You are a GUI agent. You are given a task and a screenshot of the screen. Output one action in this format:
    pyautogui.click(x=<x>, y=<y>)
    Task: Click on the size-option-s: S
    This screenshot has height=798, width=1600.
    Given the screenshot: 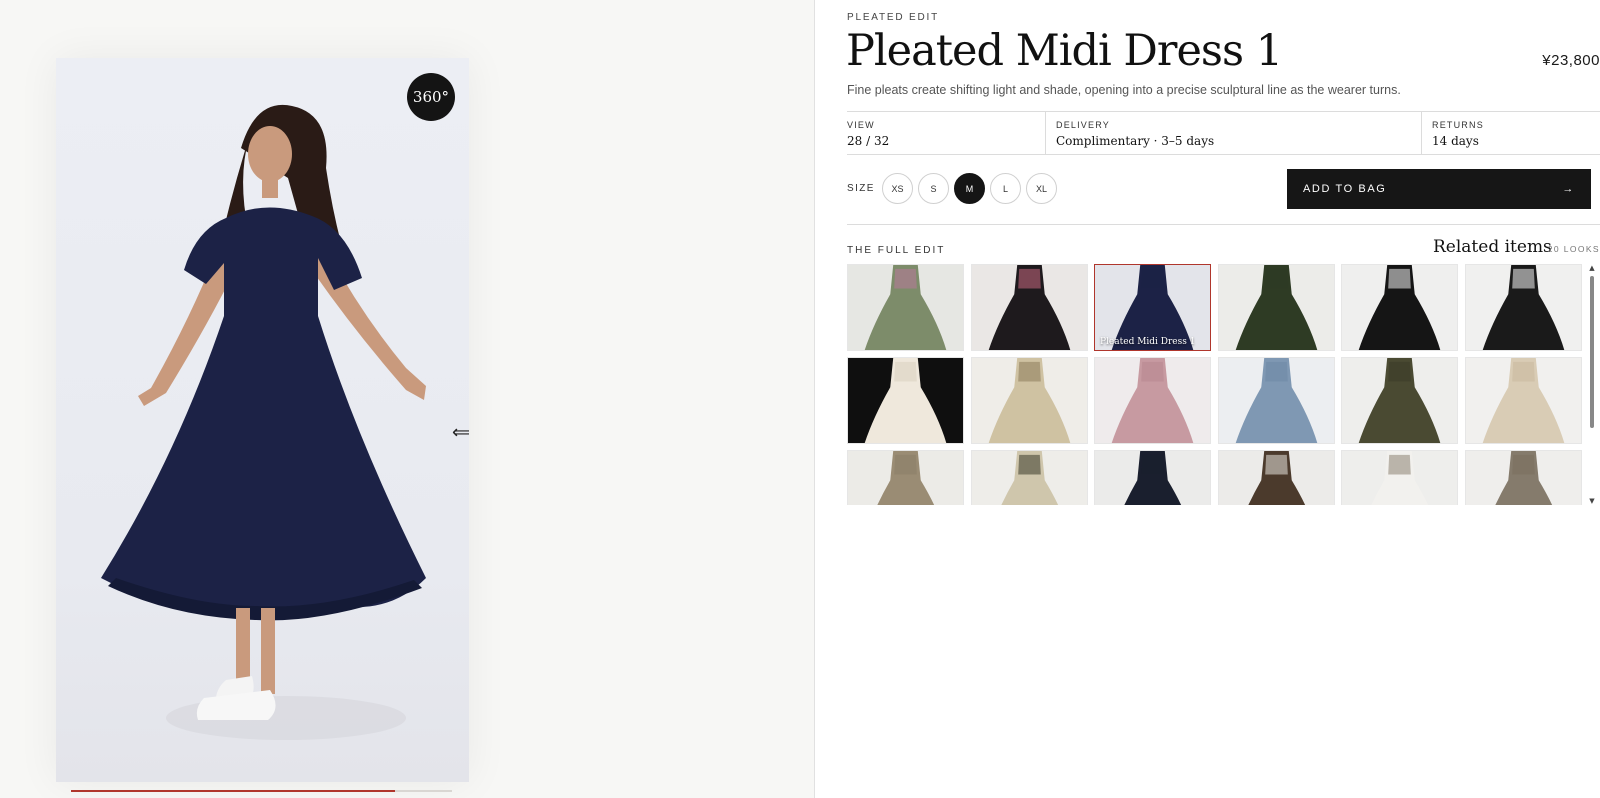 What is the action you would take?
    pyautogui.click(x=933, y=188)
    